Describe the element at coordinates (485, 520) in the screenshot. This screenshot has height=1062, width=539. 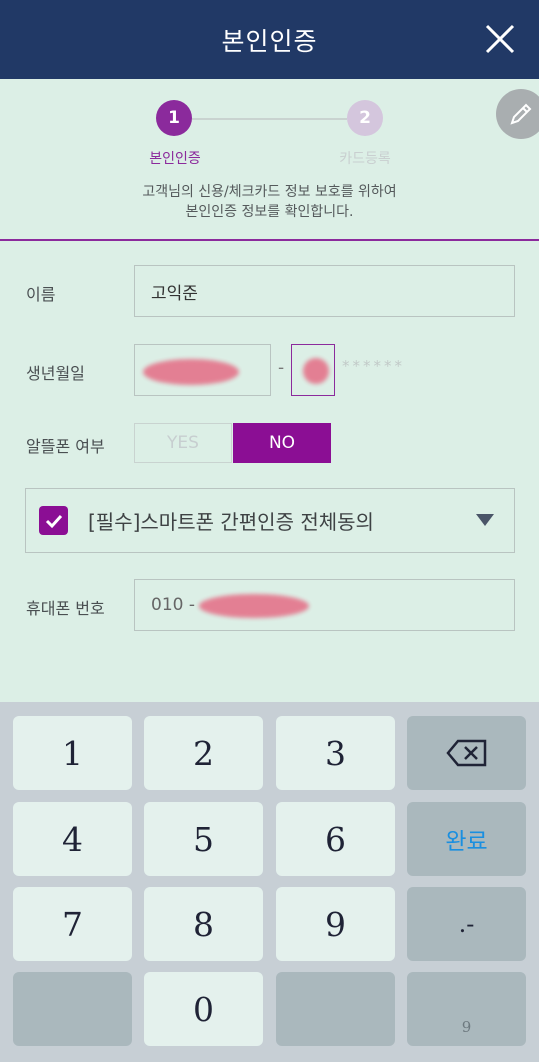
I see `chevron-down-icon` at that location.